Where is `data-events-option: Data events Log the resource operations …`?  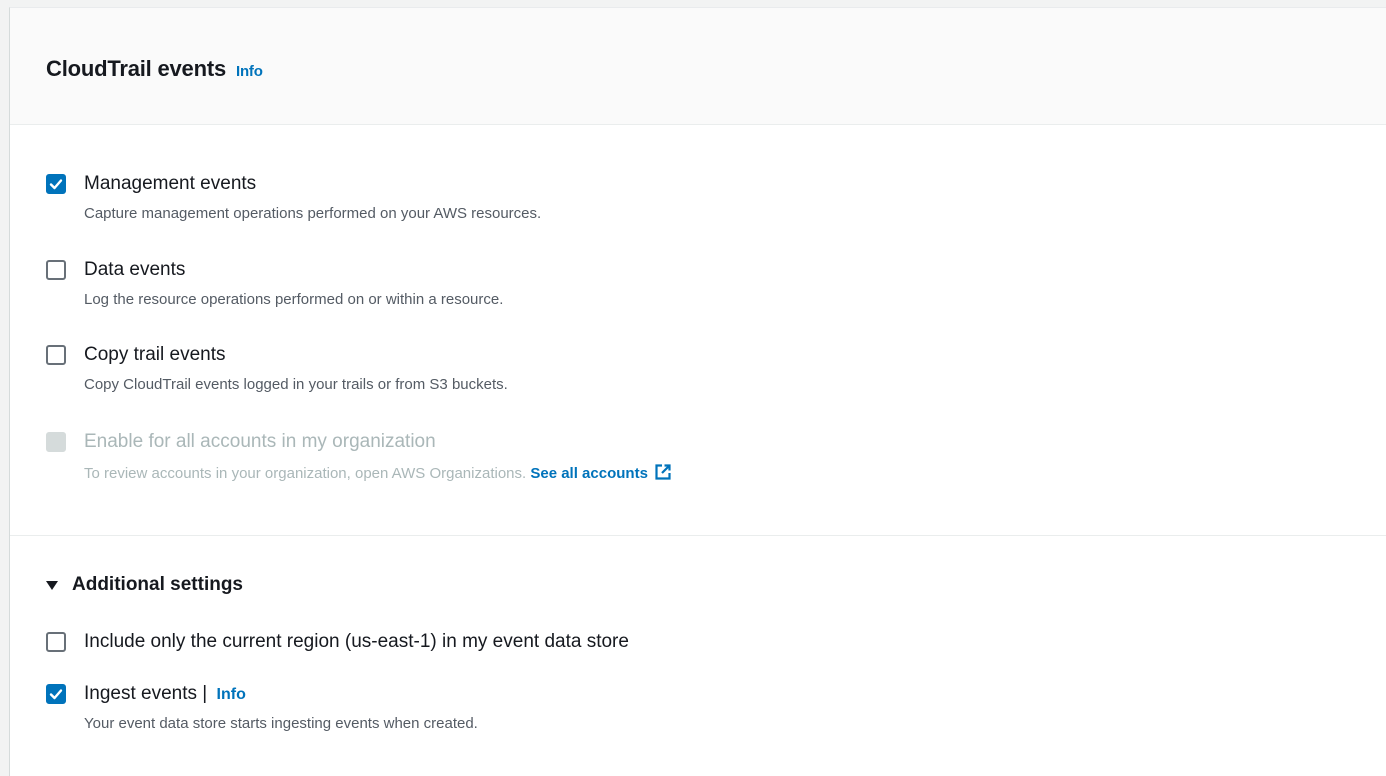
data-events-option: Data events Log the resource operations … is located at coordinates (274, 283).